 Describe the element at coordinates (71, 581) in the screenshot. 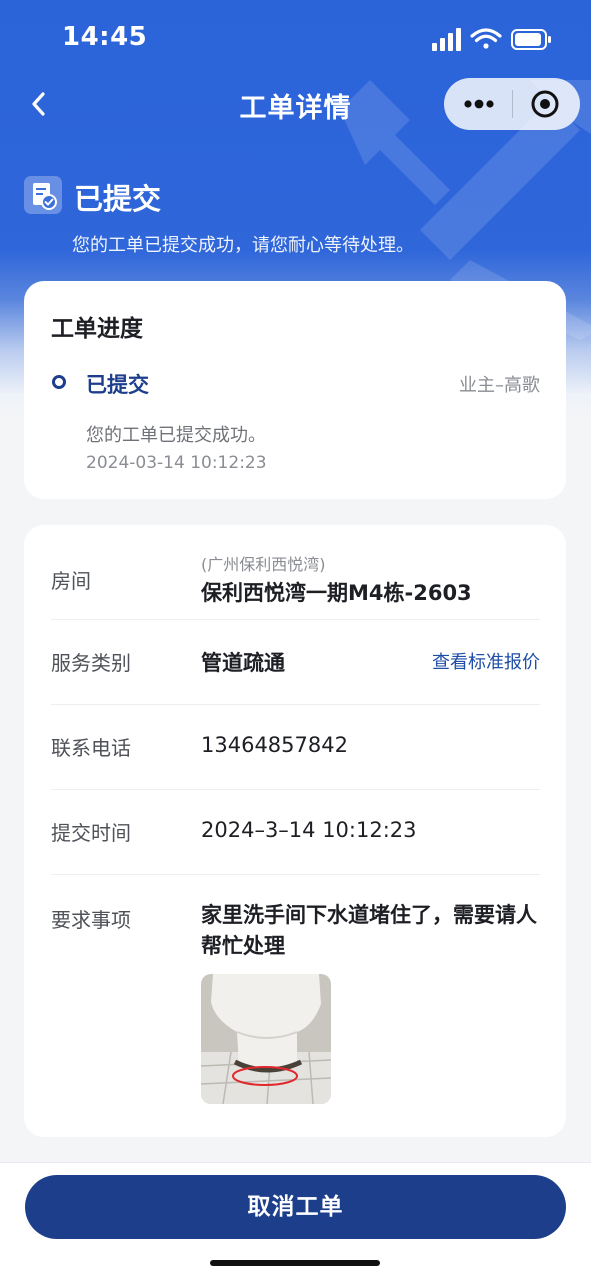

I see `room-label: 房间` at that location.